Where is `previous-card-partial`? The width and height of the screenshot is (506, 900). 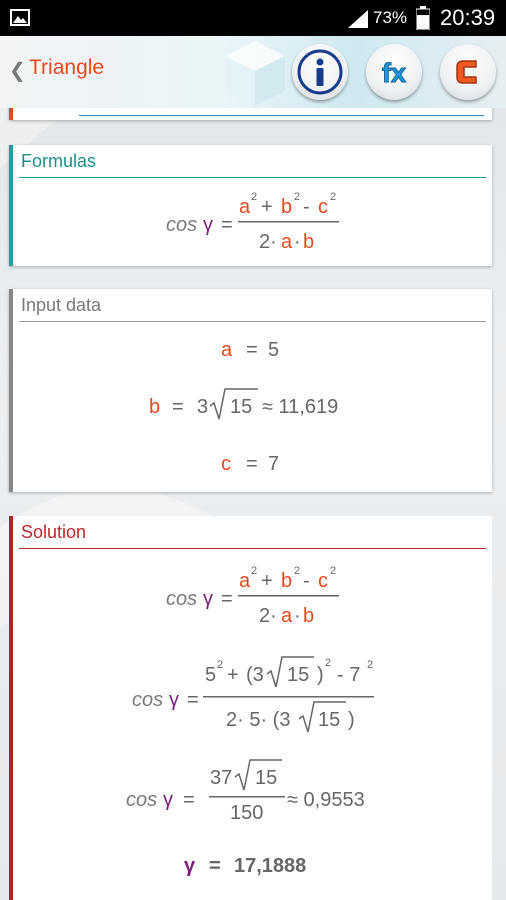 previous-card-partial is located at coordinates (250, 114).